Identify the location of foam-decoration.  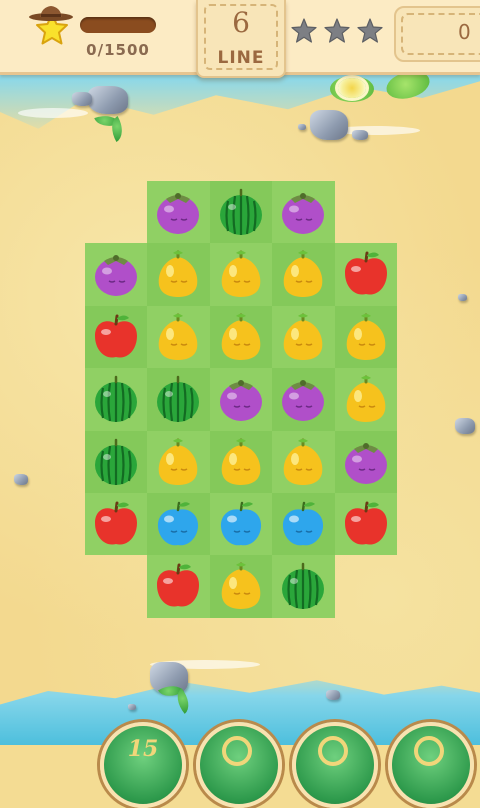
(53, 113).